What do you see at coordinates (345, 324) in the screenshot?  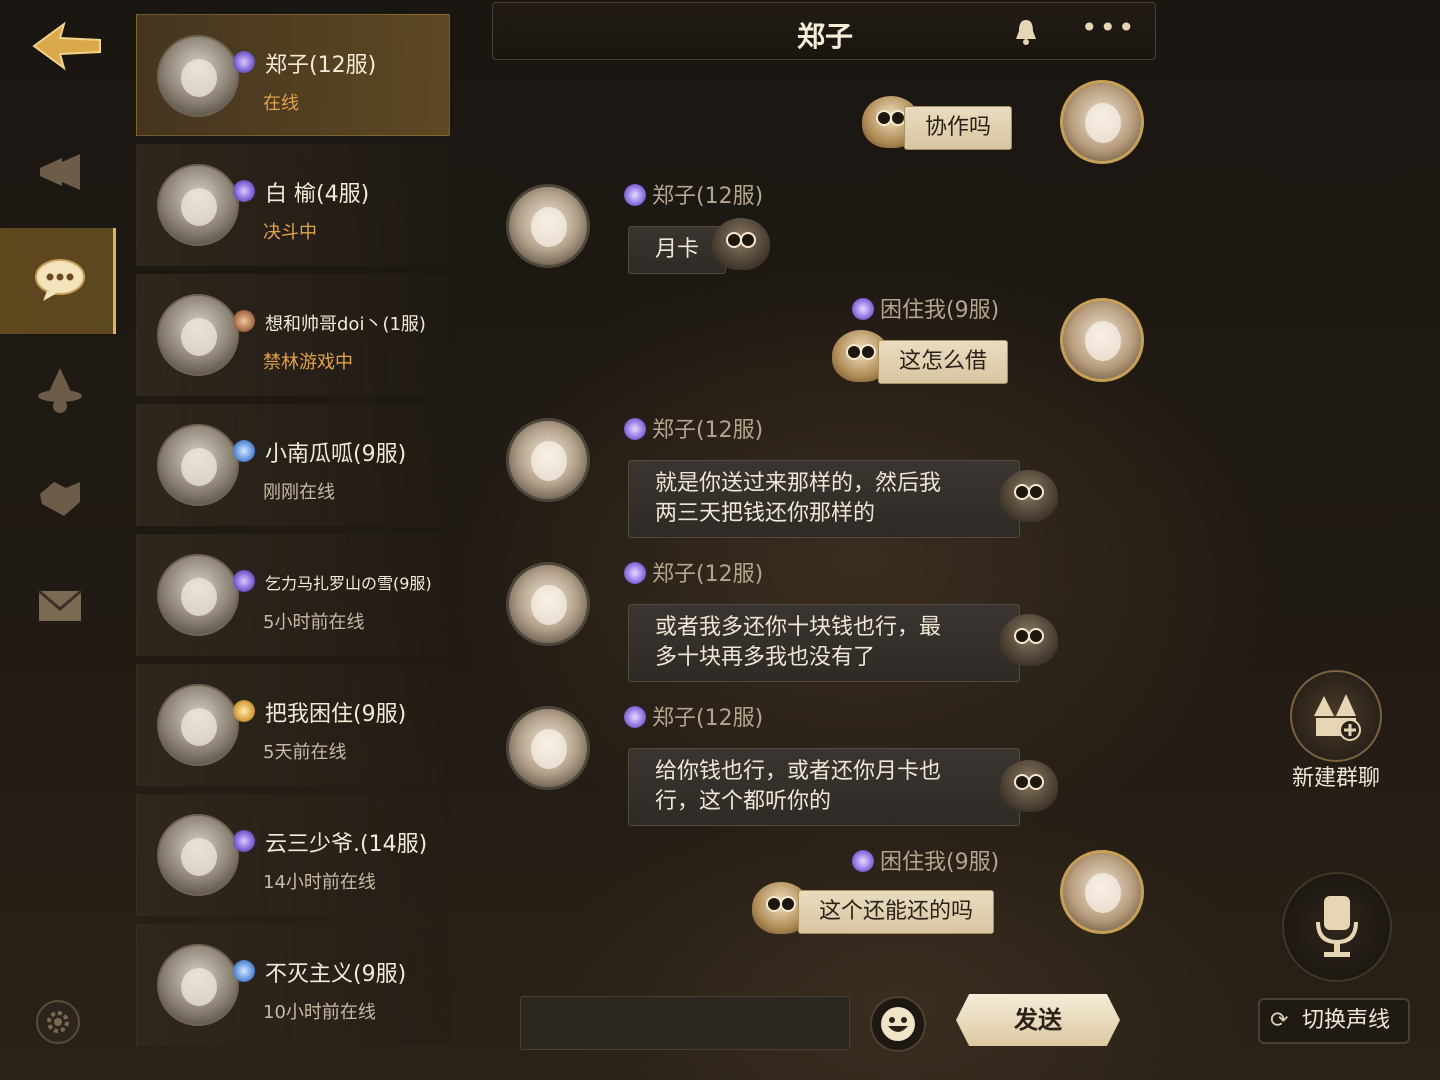 I see `friend-name: 想和帅哥doi丶(1服)` at bounding box center [345, 324].